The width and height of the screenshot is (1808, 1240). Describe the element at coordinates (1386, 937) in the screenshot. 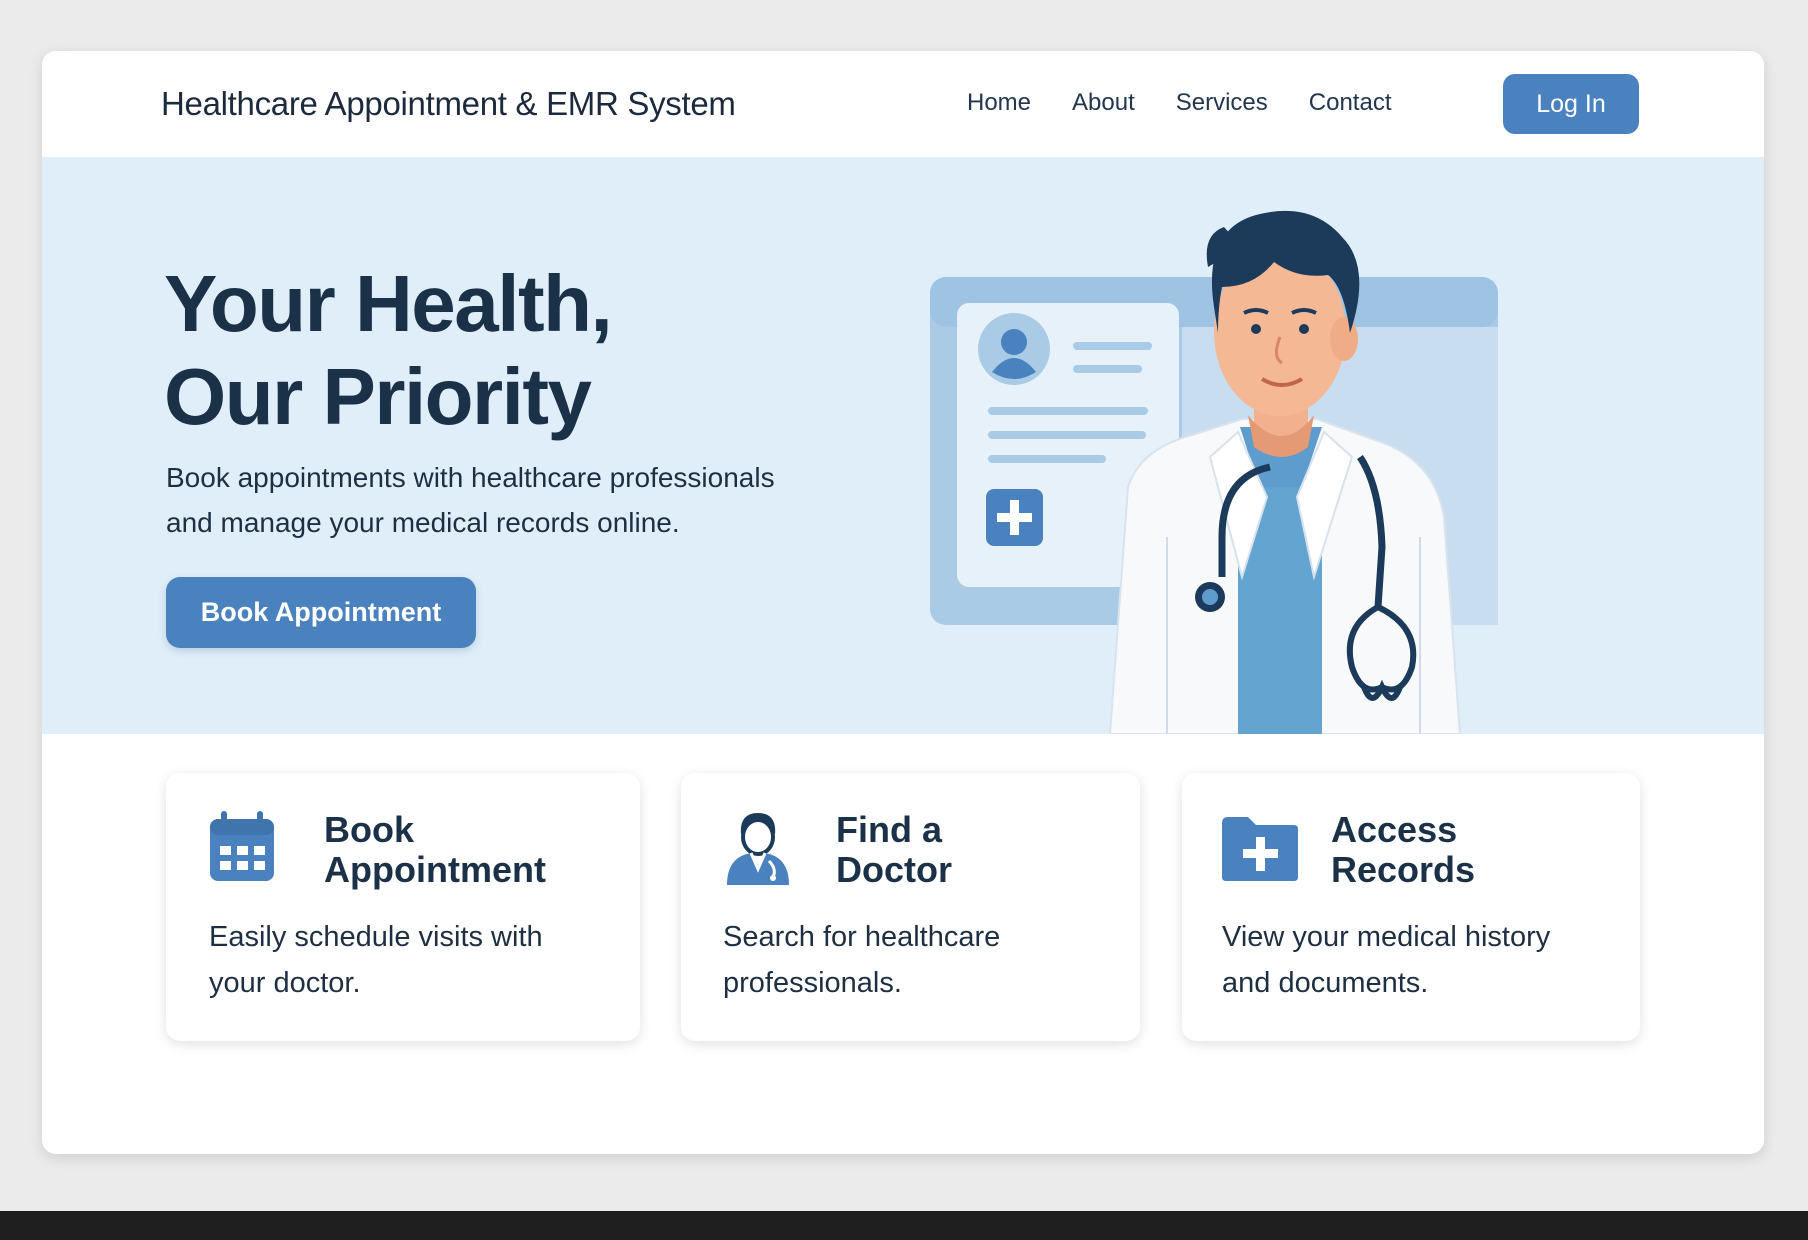

I see `card-description-line-1: View your medical history` at that location.